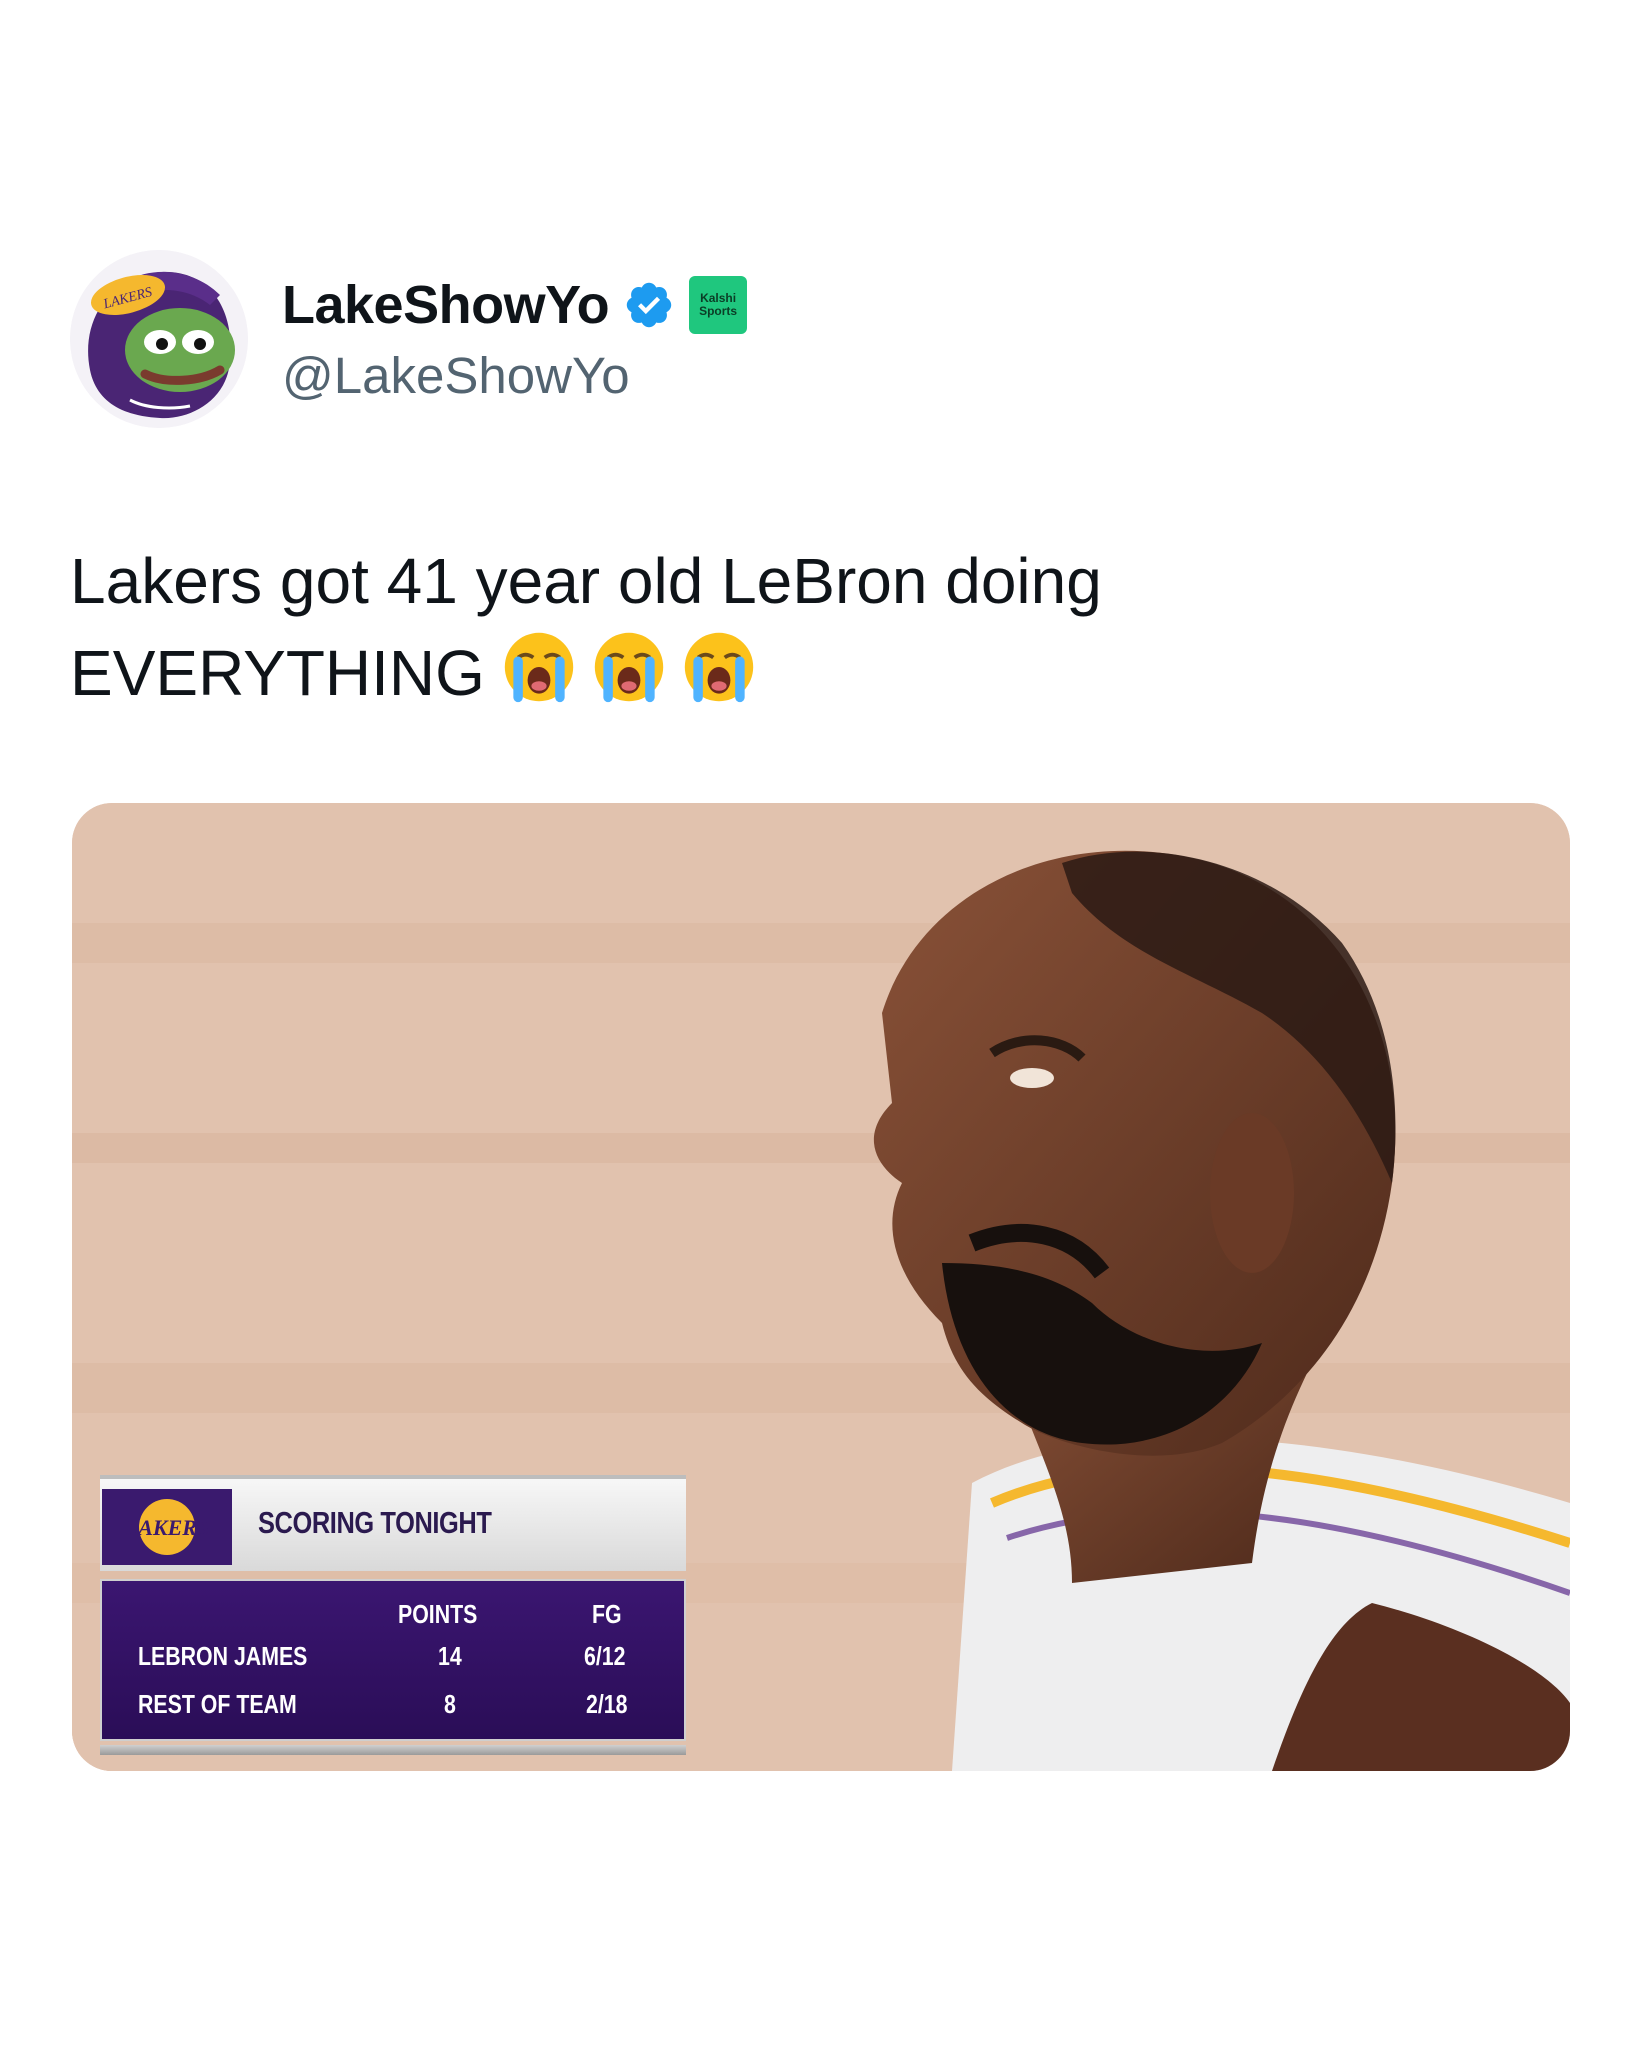 Image resolution: width=1638 pixels, height=2048 pixels. I want to click on row-points: 14, so click(450, 1656).